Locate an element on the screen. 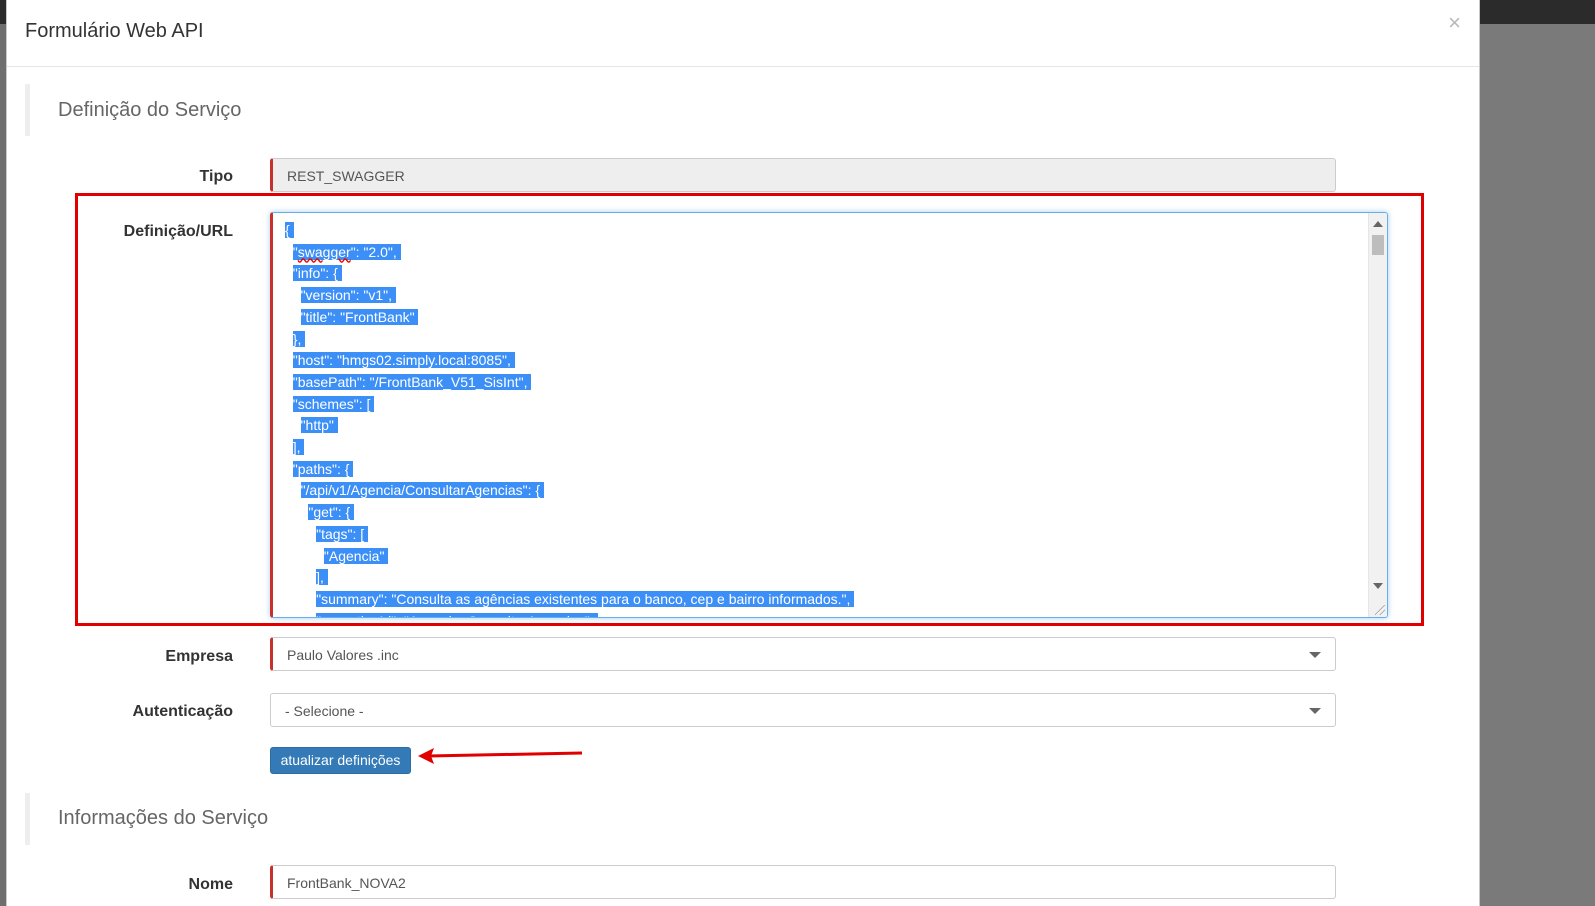 This screenshot has height=906, width=1595. code-line: "paths": { is located at coordinates (323, 468).